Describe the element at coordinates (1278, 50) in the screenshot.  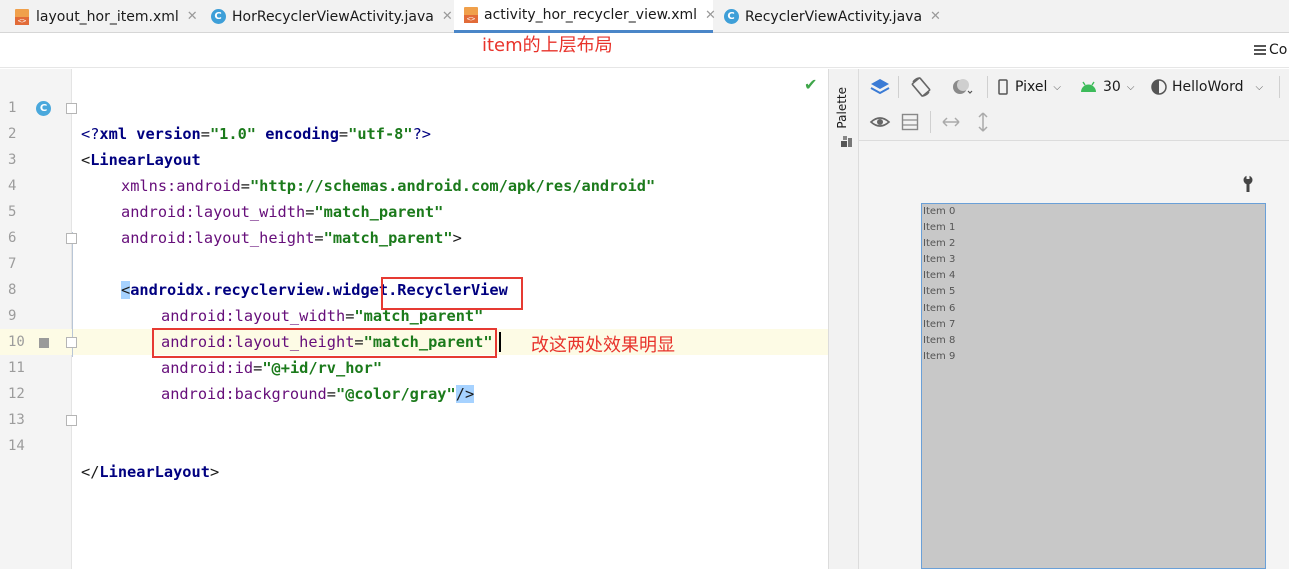
I see `code-mode-label: Co` at that location.